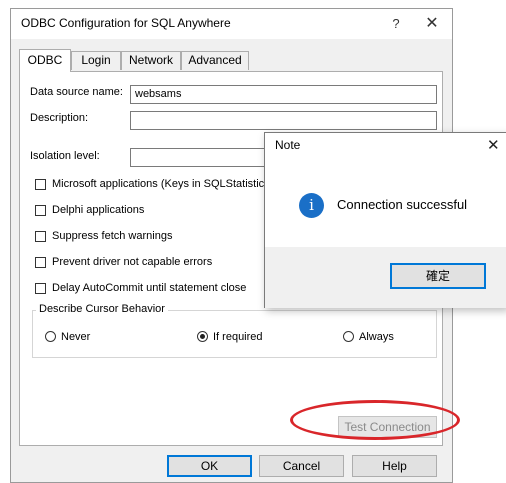 Image resolution: width=506 pixels, height=483 pixels. Describe the element at coordinates (98, 210) in the screenshot. I see `checkbox-label: Delphi applications` at that location.